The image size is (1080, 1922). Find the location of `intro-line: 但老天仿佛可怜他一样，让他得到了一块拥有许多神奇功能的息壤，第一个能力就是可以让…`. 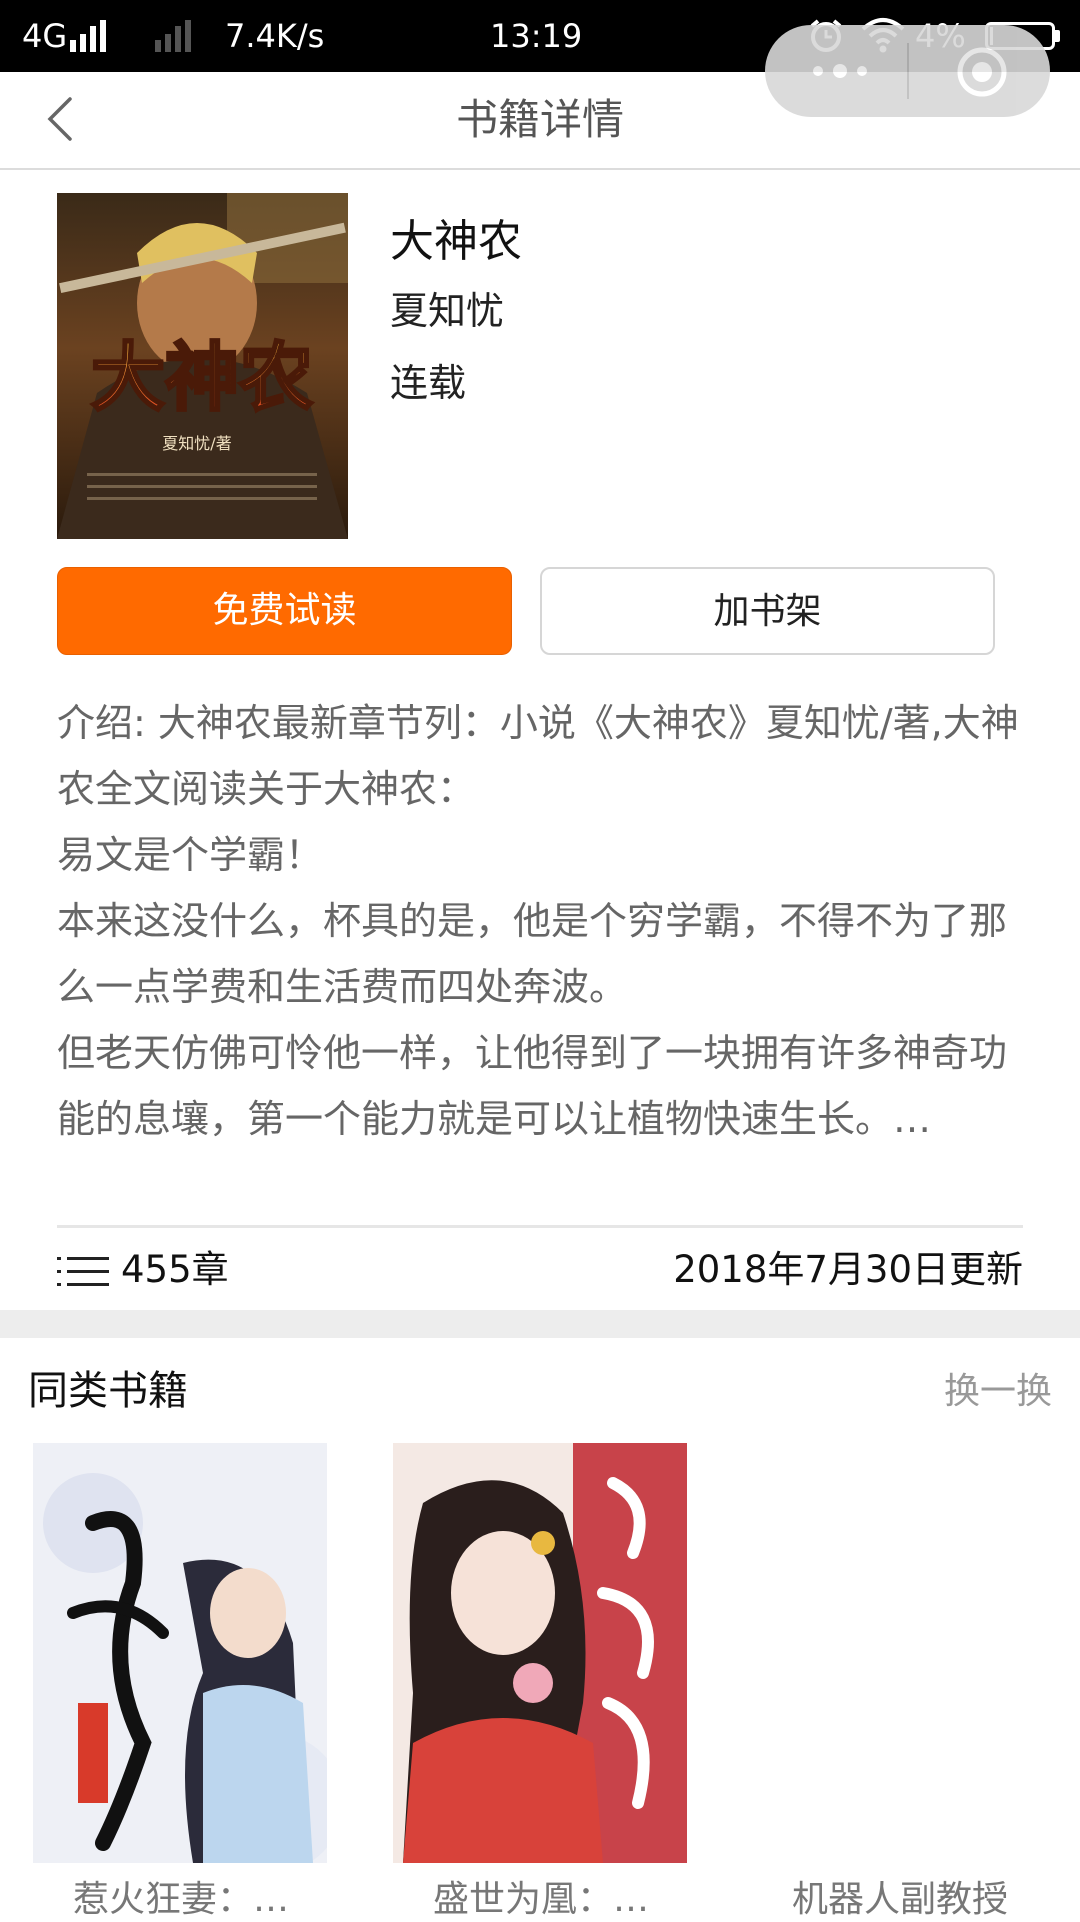

intro-line: 但老天仿佛可怜他一样，让他得到了一块拥有许多神奇功能的息壤，第一个能力就是可以让… is located at coordinates (532, 1086).